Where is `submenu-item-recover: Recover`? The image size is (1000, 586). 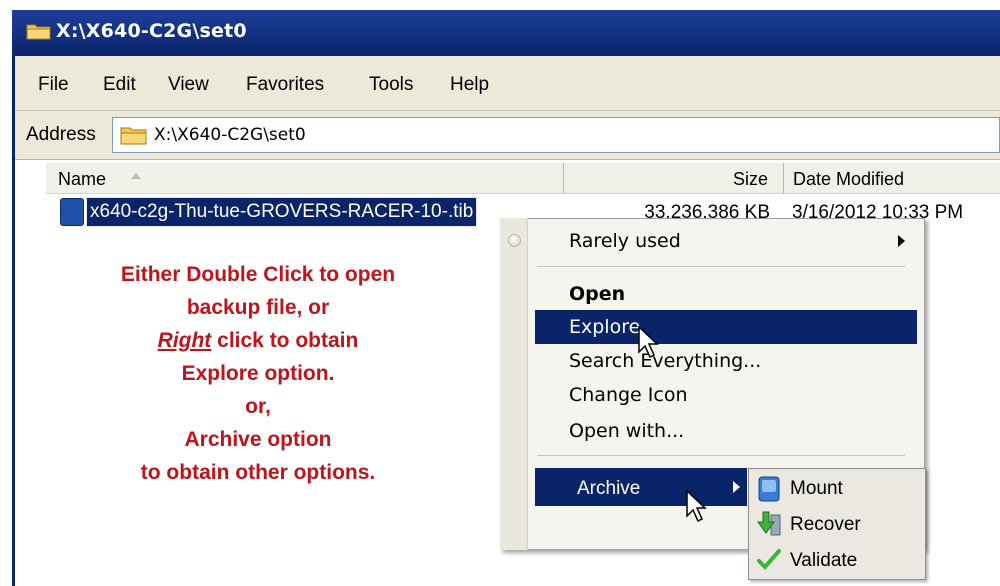
submenu-item-recover: Recover is located at coordinates (825, 525).